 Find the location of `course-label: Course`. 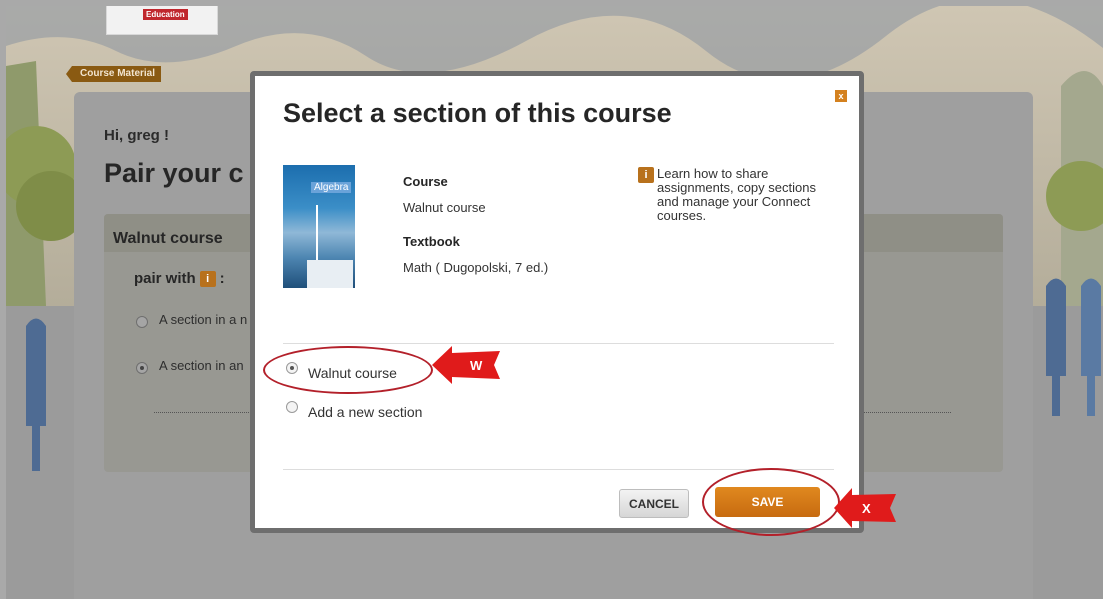

course-label: Course is located at coordinates (425, 181).